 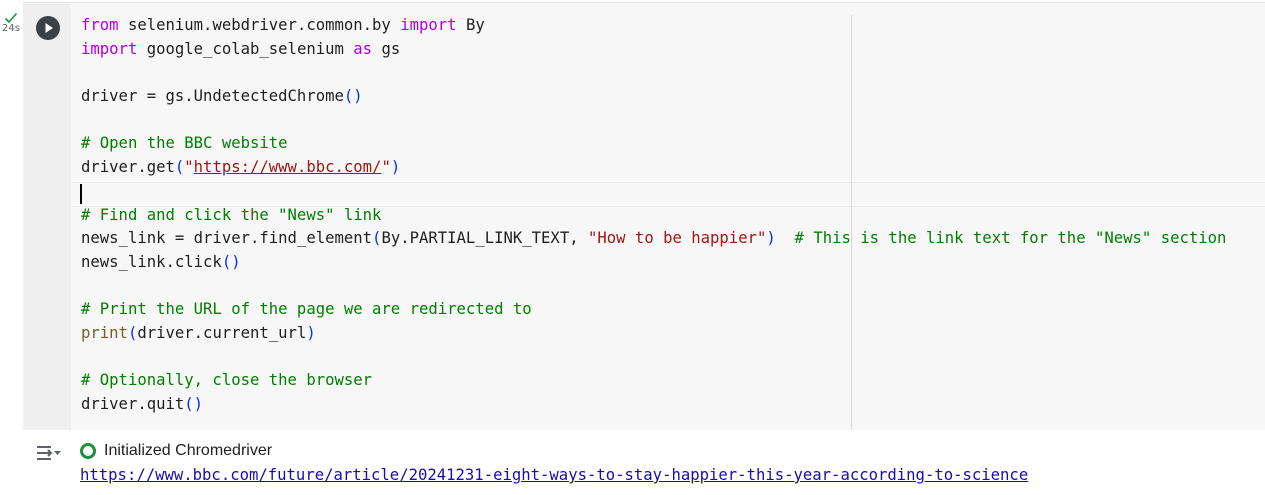 I want to click on code-token: driver.current_url, so click(x=222, y=332).